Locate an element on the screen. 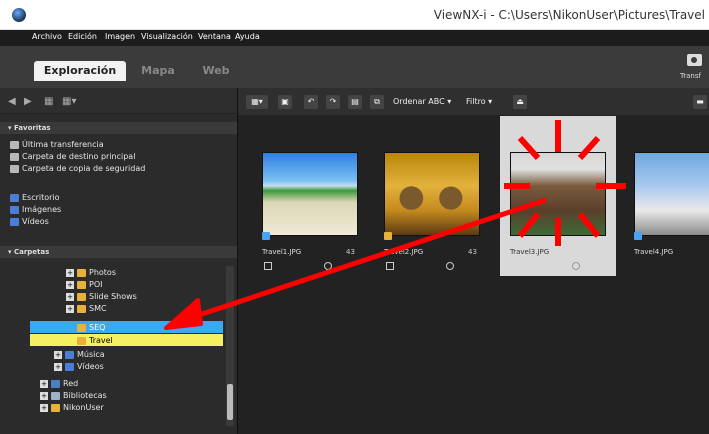  transfer-button: Transf is located at coordinates (694, 68).